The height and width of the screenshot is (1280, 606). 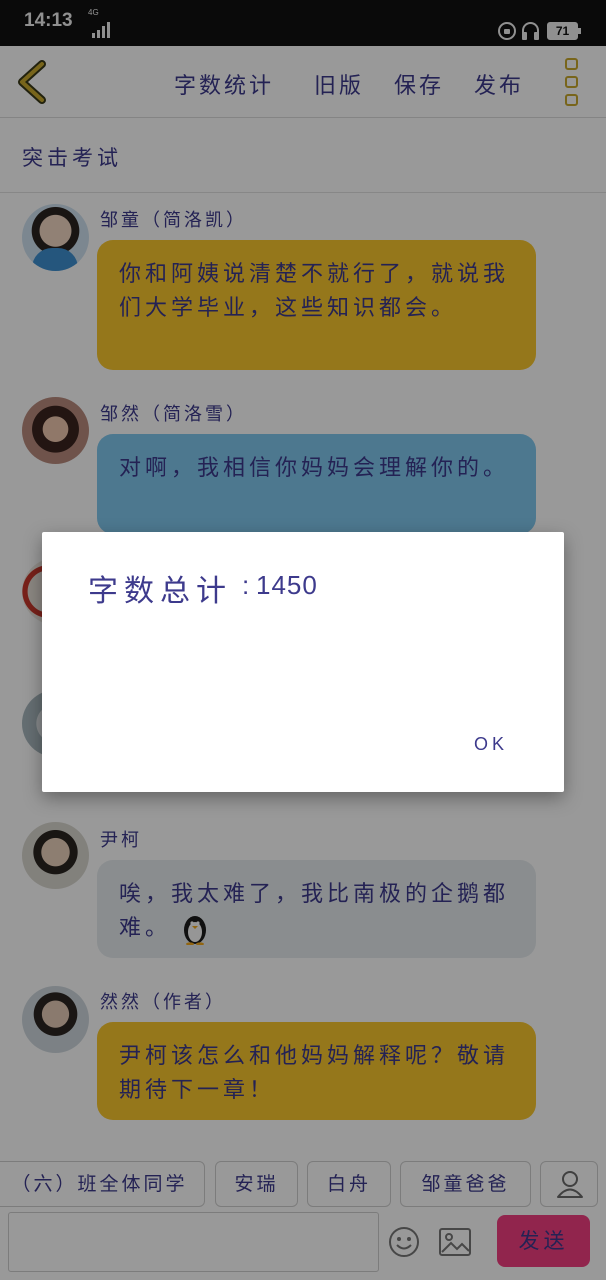 I want to click on dialog-colon: :, so click(x=246, y=585).